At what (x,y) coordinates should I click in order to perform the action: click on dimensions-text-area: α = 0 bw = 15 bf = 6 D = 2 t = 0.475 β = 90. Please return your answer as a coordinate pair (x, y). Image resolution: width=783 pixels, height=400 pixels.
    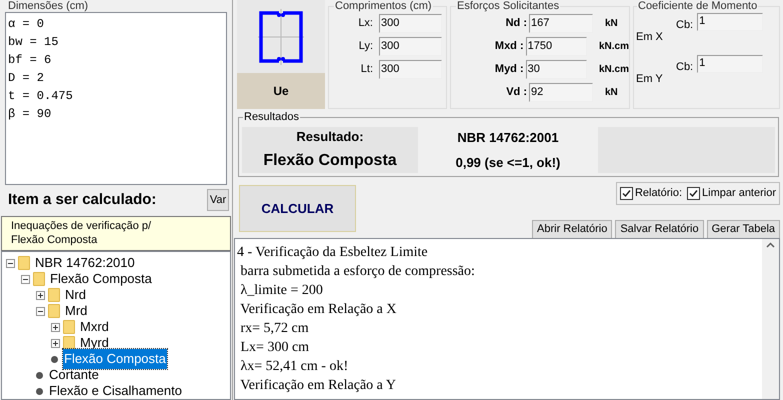
    Looking at the image, I should click on (116, 98).